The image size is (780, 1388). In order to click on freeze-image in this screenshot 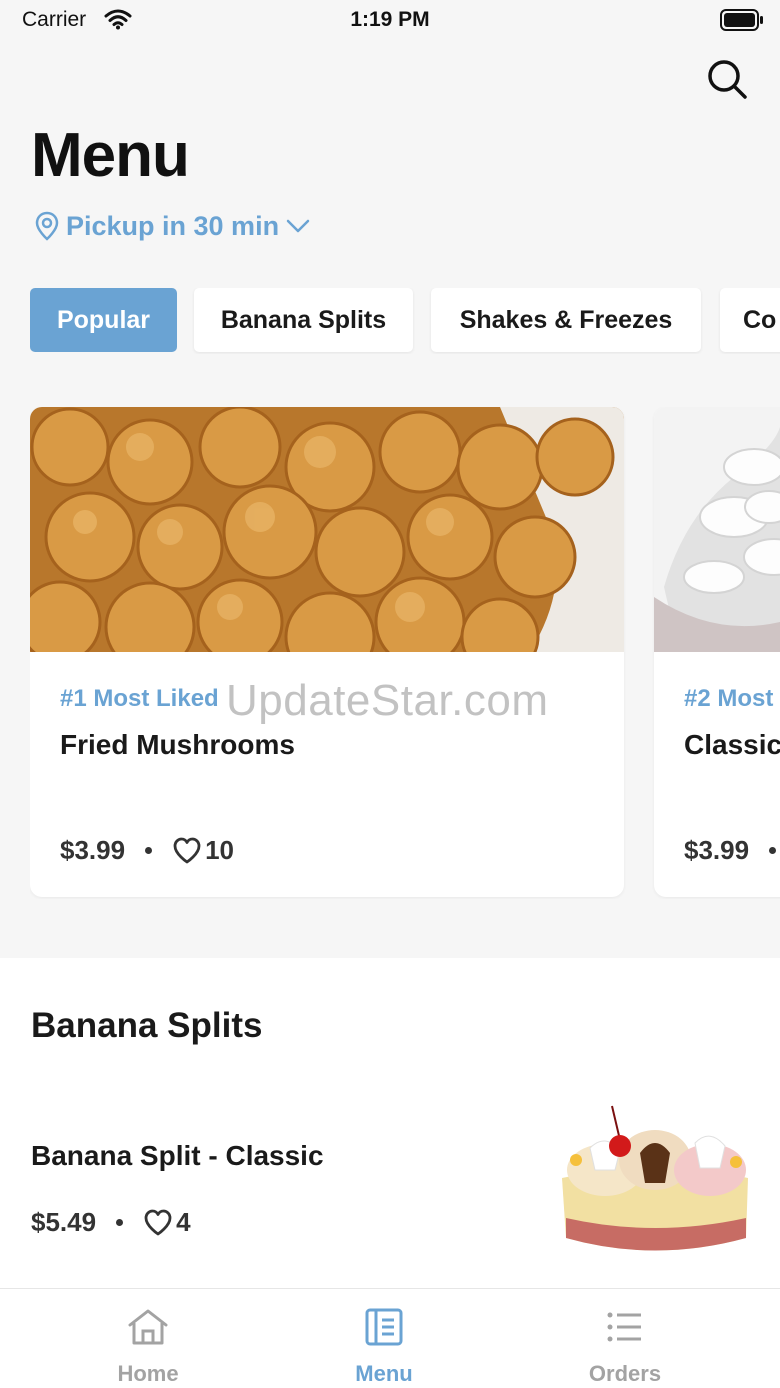, I will do `click(717, 529)`.